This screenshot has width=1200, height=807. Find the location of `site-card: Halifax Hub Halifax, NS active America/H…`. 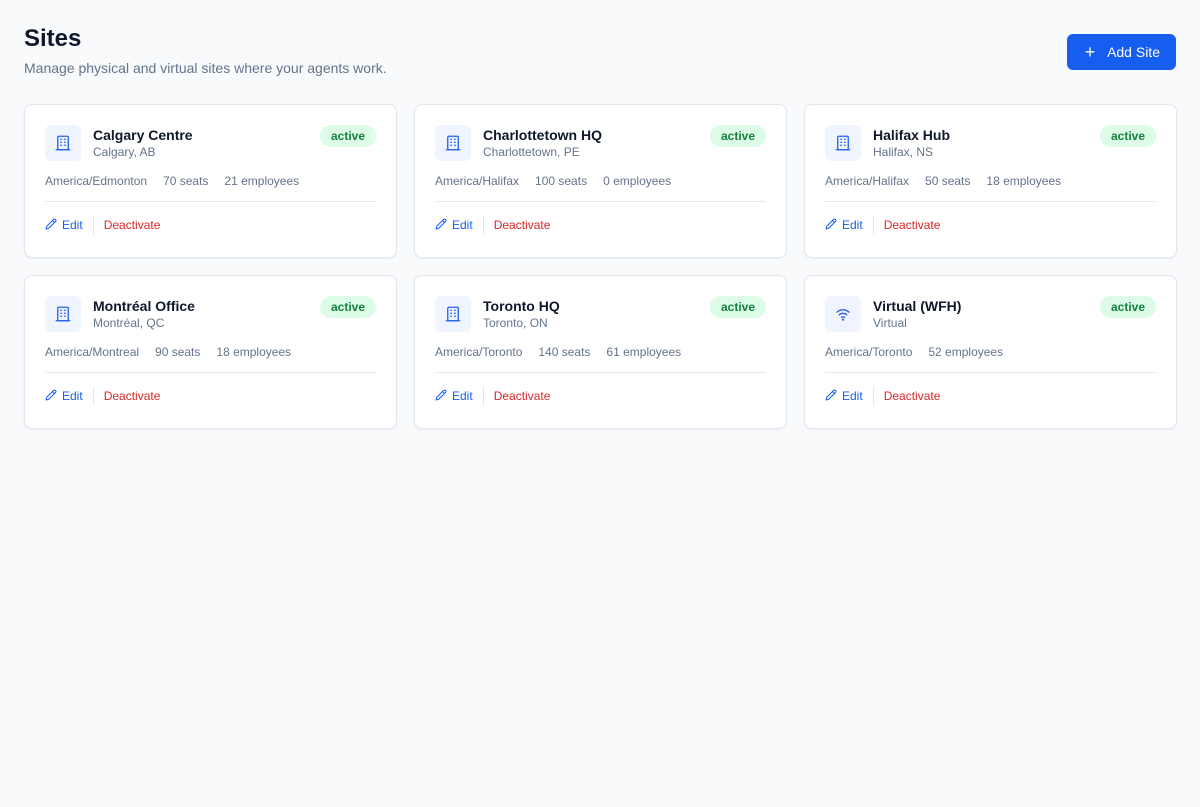

site-card: Halifax Hub Halifax, NS active America/H… is located at coordinates (990, 181).